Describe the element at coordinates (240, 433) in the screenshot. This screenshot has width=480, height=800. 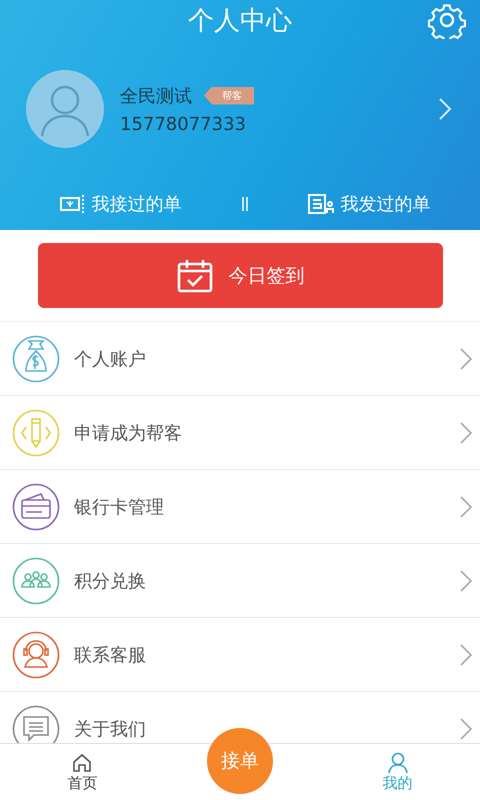
I see `menu-item: 申请成为帮客` at that location.